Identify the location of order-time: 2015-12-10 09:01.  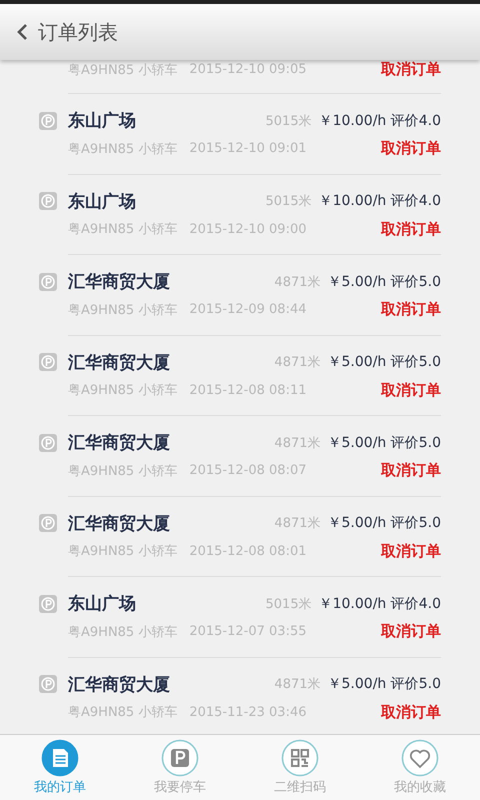
(248, 148).